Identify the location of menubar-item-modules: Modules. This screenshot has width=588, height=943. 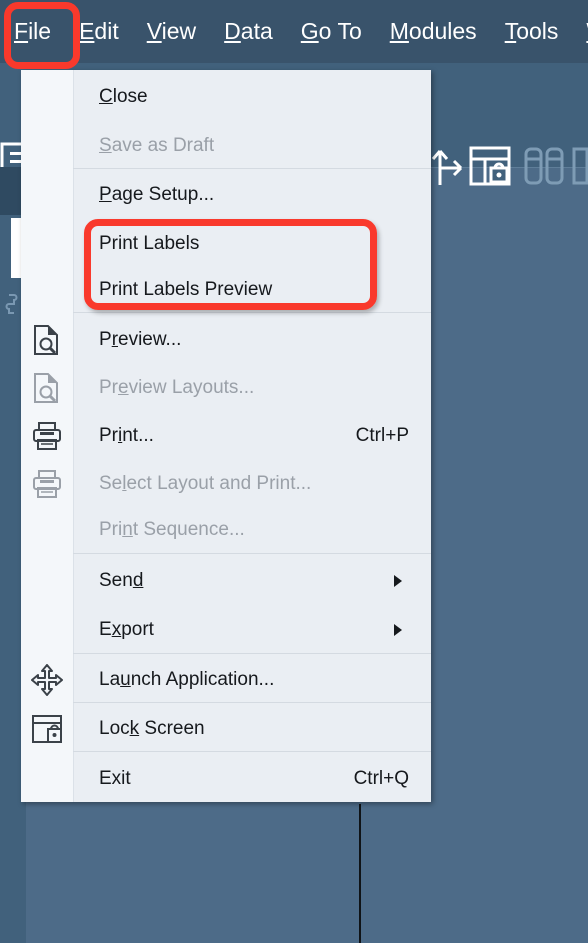
(433, 31).